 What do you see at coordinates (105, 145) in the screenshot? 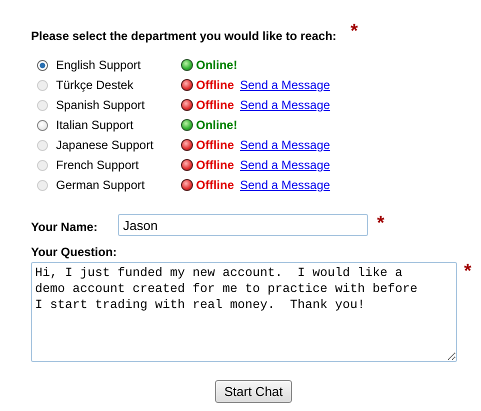
I see `department-label: Japanese Support` at bounding box center [105, 145].